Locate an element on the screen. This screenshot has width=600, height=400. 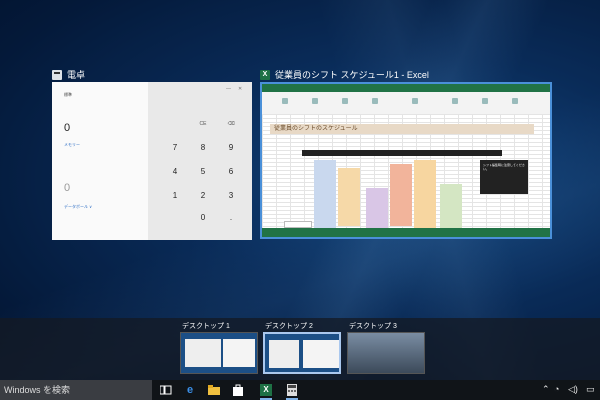
file-explorer-icon is located at coordinates (214, 390).